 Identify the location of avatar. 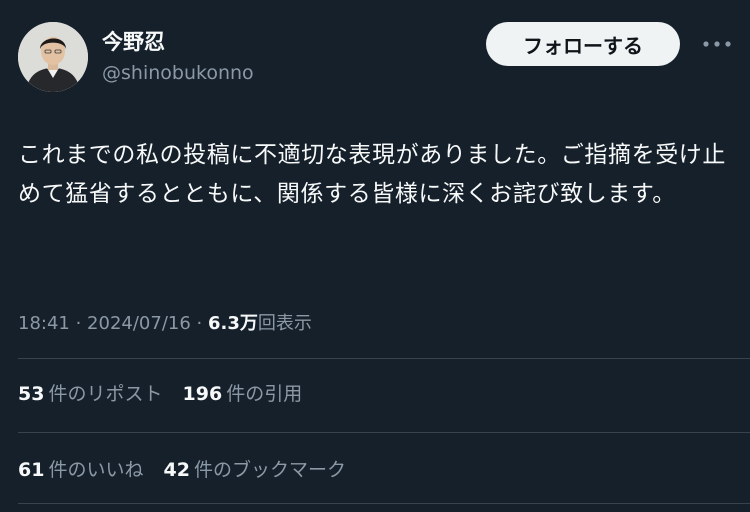
(53, 57).